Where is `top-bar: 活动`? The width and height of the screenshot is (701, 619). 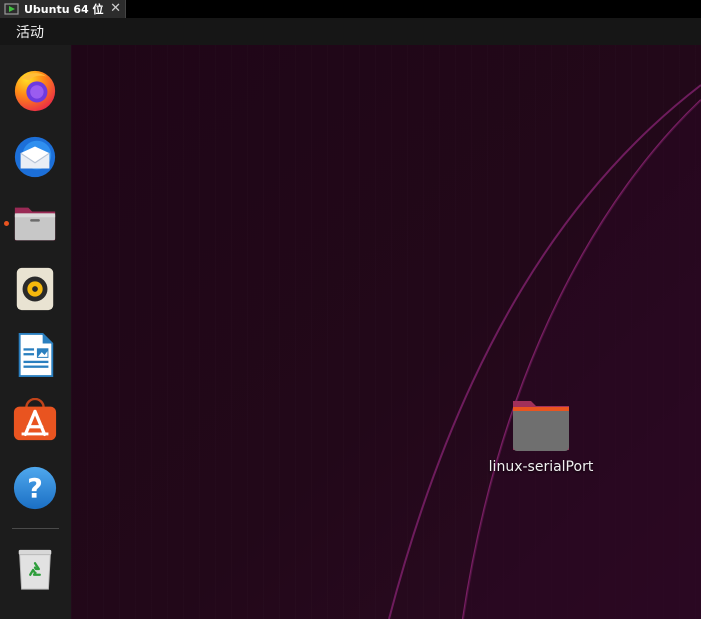 top-bar: 活动 is located at coordinates (350, 31).